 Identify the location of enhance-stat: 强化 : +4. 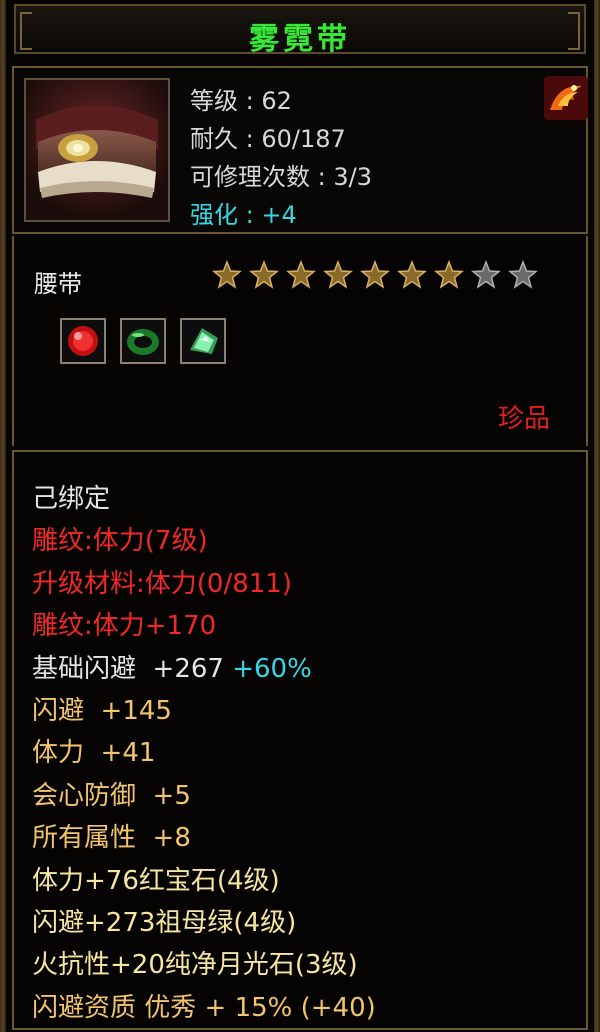
(243, 215).